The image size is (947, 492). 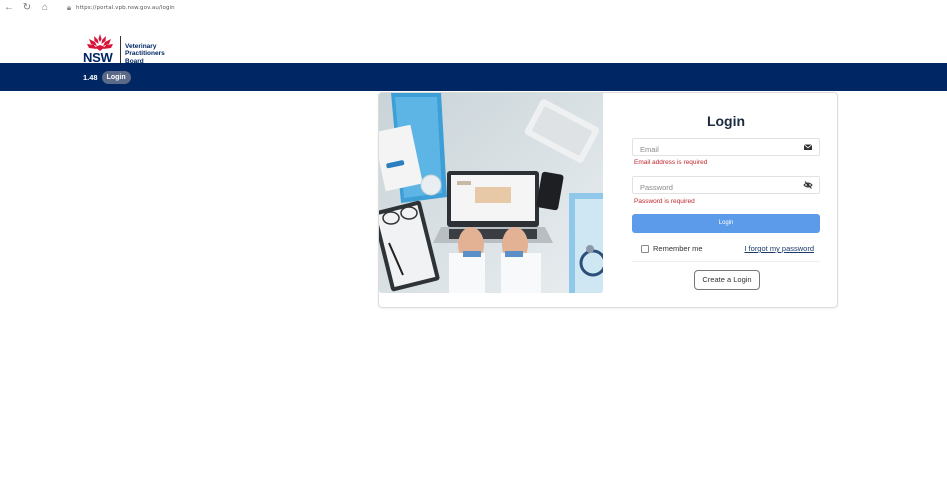 I want to click on back-icon: ←, so click(x=9, y=8).